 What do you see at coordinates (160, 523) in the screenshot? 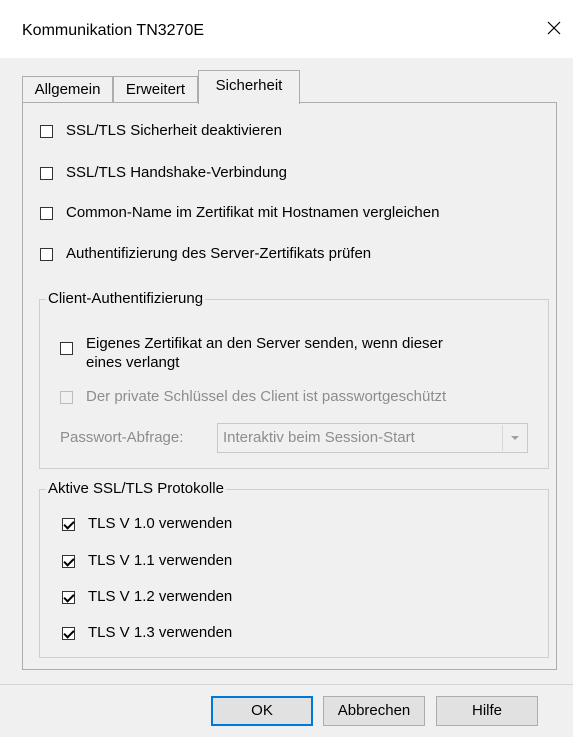
I see `checkbox-label: TLS V 1.0 verwenden` at bounding box center [160, 523].